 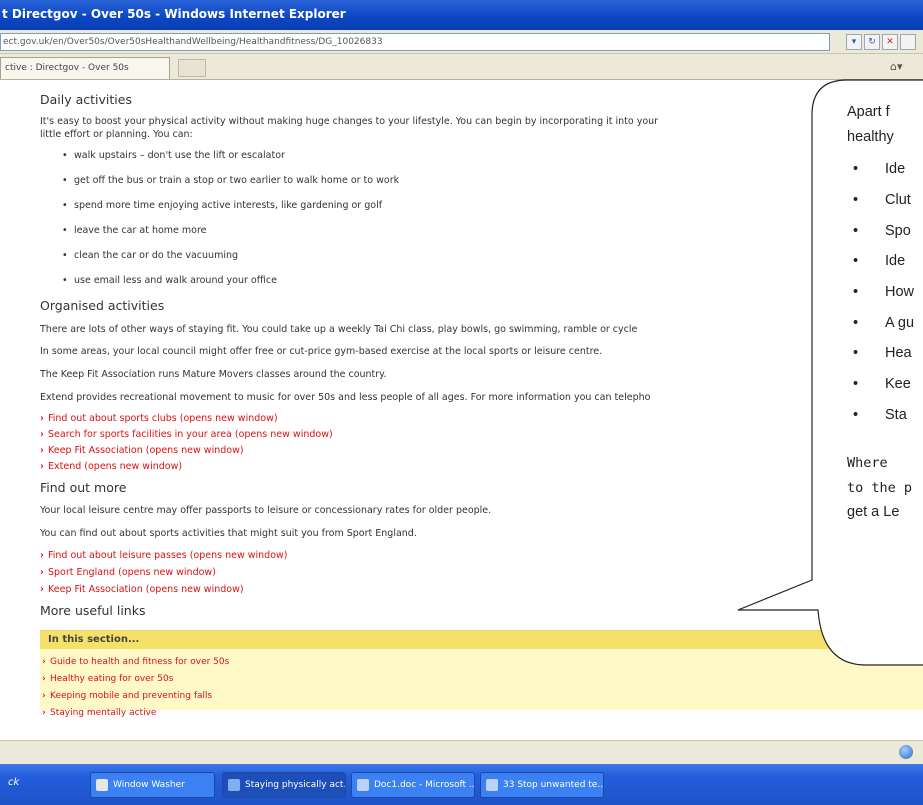 I want to click on bubble-list-item: Clut, so click(x=882, y=200).